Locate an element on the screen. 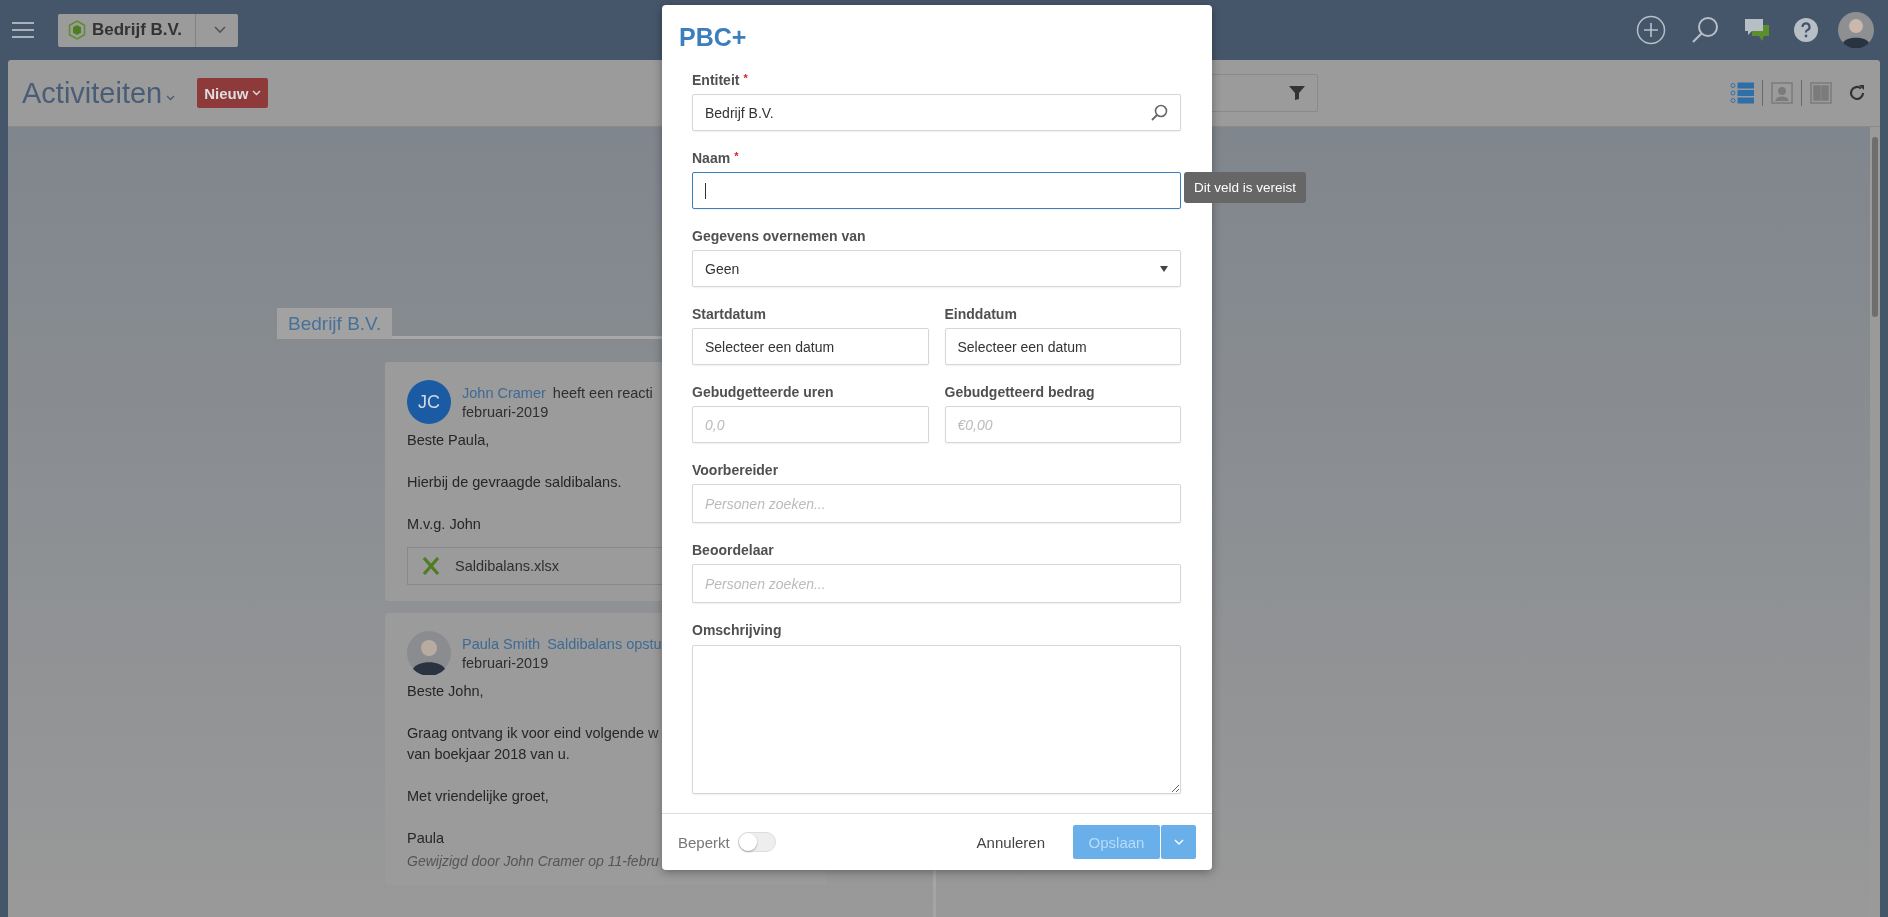  chat-icon is located at coordinates (1757, 30).